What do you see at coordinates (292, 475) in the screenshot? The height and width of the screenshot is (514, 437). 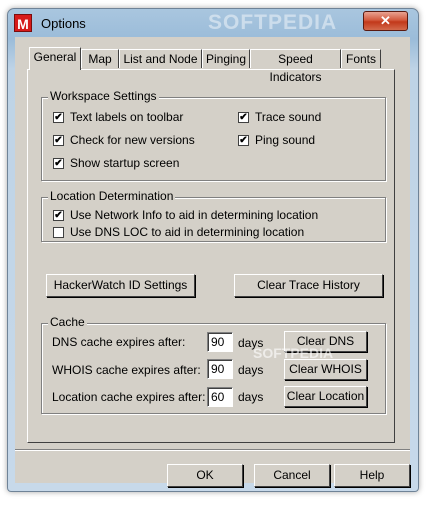 I see `cancel-button: Cancel` at bounding box center [292, 475].